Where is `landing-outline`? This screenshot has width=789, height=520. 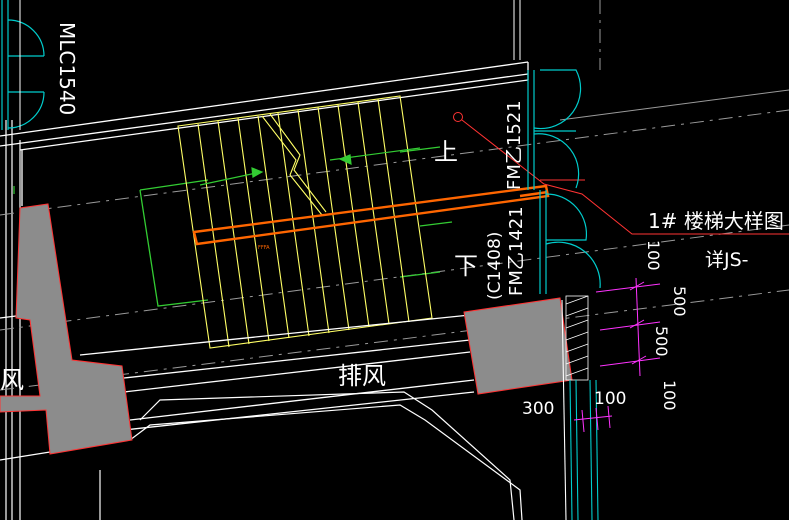 landing-outline is located at coordinates (296, 226).